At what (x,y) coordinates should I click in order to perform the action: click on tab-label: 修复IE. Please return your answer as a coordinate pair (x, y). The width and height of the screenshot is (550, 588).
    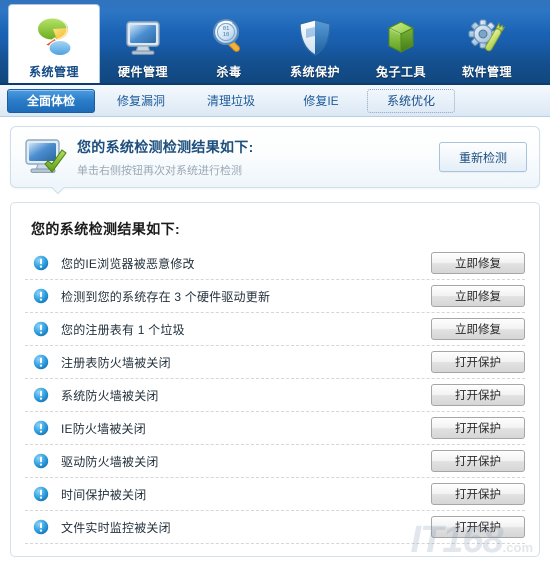
    Looking at the image, I should click on (321, 101).